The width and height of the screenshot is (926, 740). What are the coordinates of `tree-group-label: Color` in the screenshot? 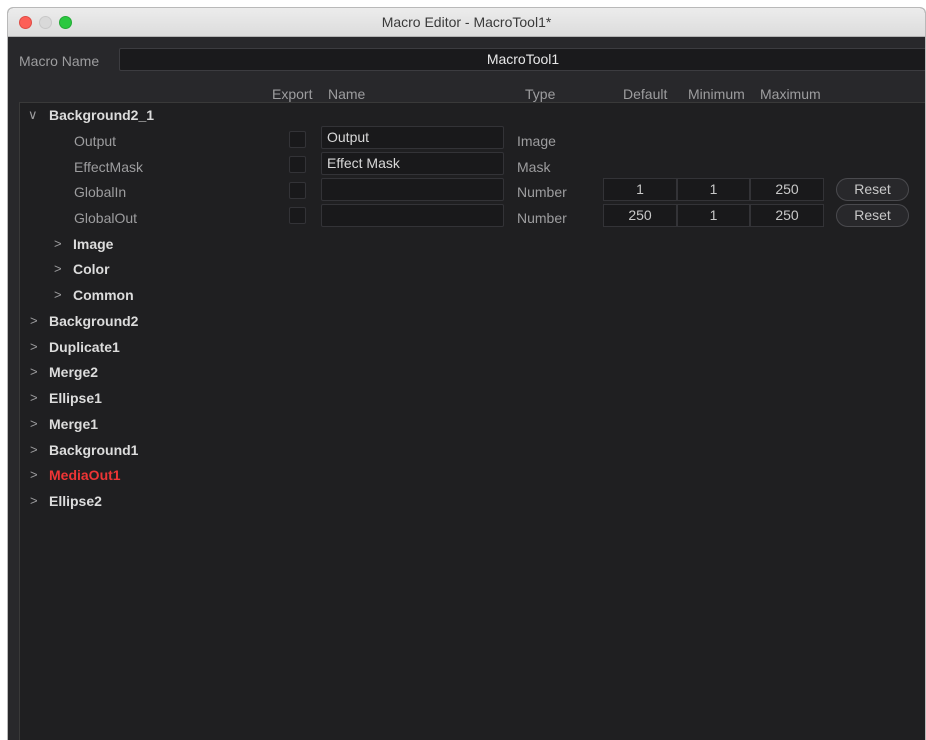 It's located at (91, 269).